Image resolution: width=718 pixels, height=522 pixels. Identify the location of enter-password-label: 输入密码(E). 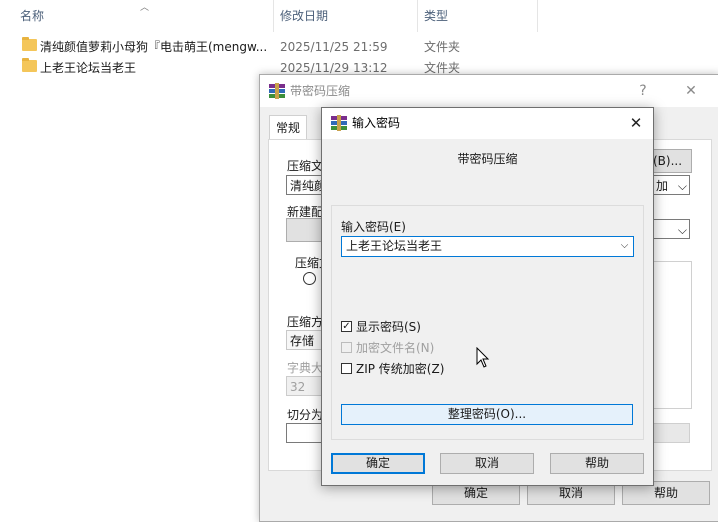
(373, 227).